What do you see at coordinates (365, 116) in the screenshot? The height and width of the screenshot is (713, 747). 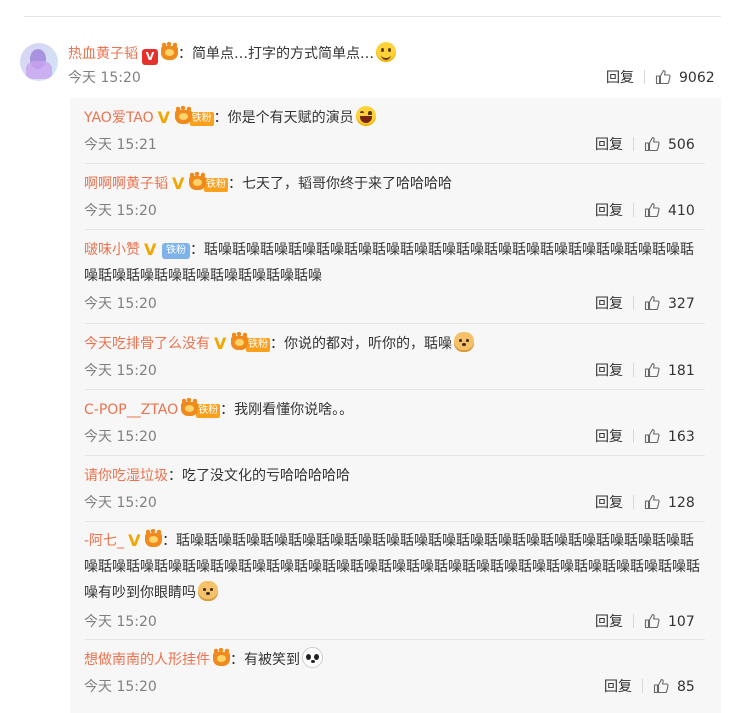 I see `emoji-laugh-icon` at bounding box center [365, 116].